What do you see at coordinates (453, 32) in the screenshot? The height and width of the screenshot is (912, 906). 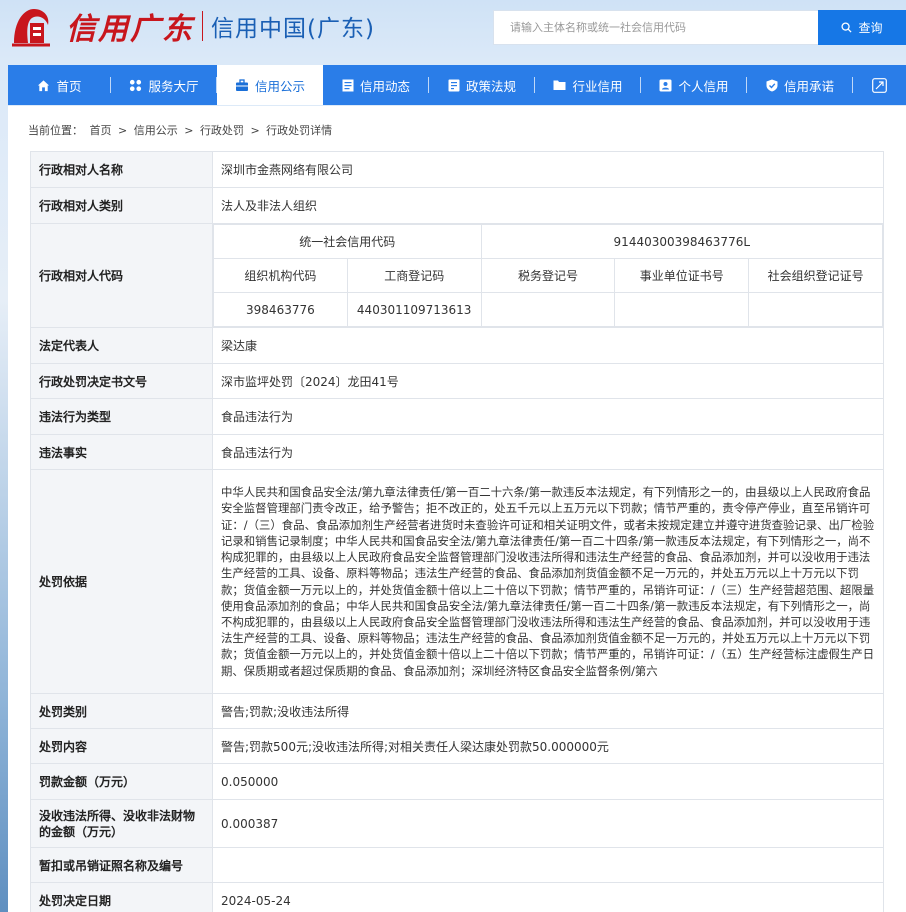 I see `site-header: 信用广东 信用中国(广东) 请输入主体名称或统一社会信用代码 查询` at bounding box center [453, 32].